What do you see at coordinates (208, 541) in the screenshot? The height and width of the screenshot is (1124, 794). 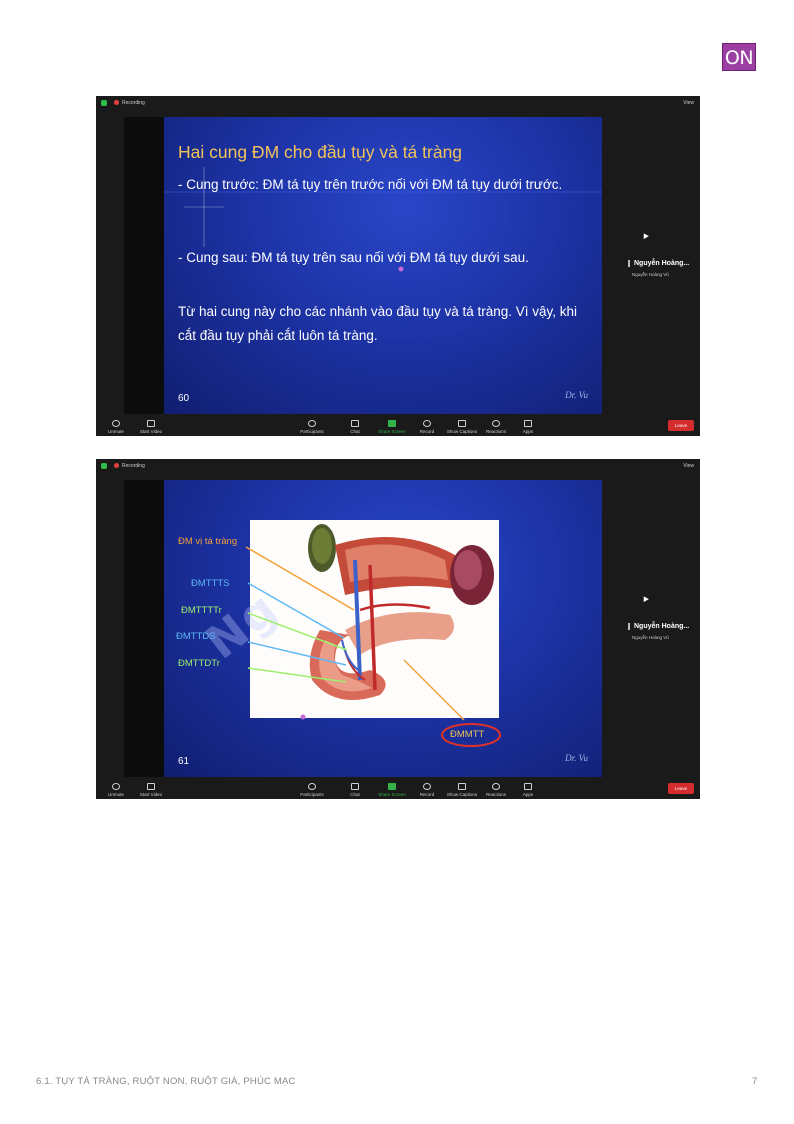 I see `label-gastroduodenal-artery: ĐM vị tá tràng` at bounding box center [208, 541].